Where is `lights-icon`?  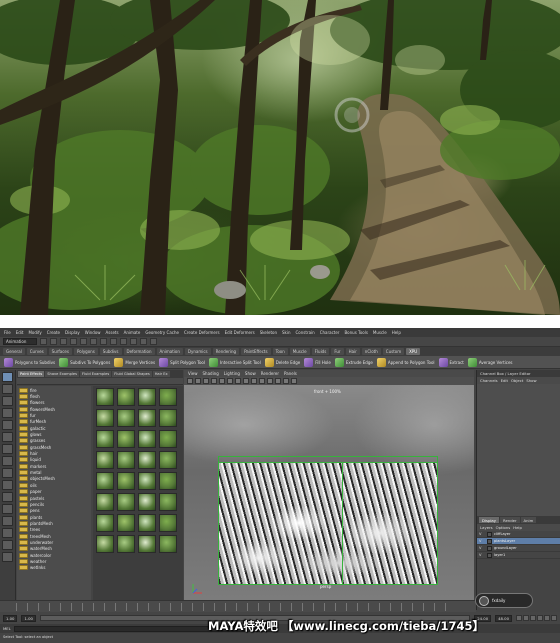 lights-icon is located at coordinates (270, 381).